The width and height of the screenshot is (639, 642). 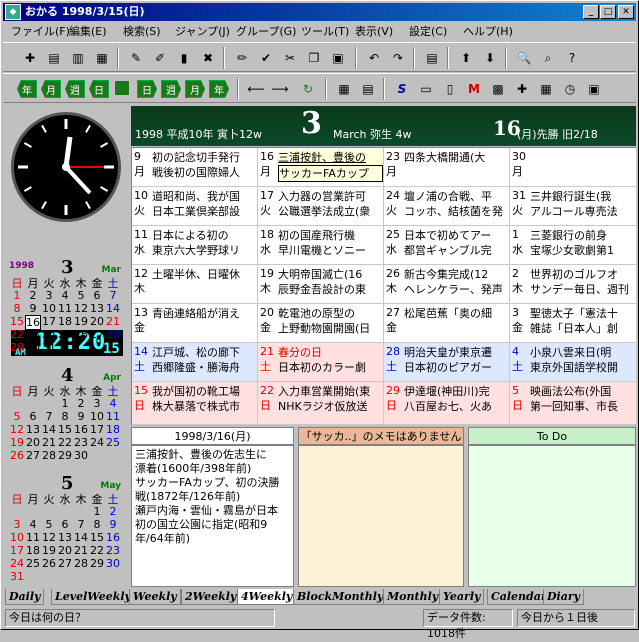 I want to click on day-cell: 25 水日本で初めてアー 都営ギャンブル完, so click(x=447, y=245).